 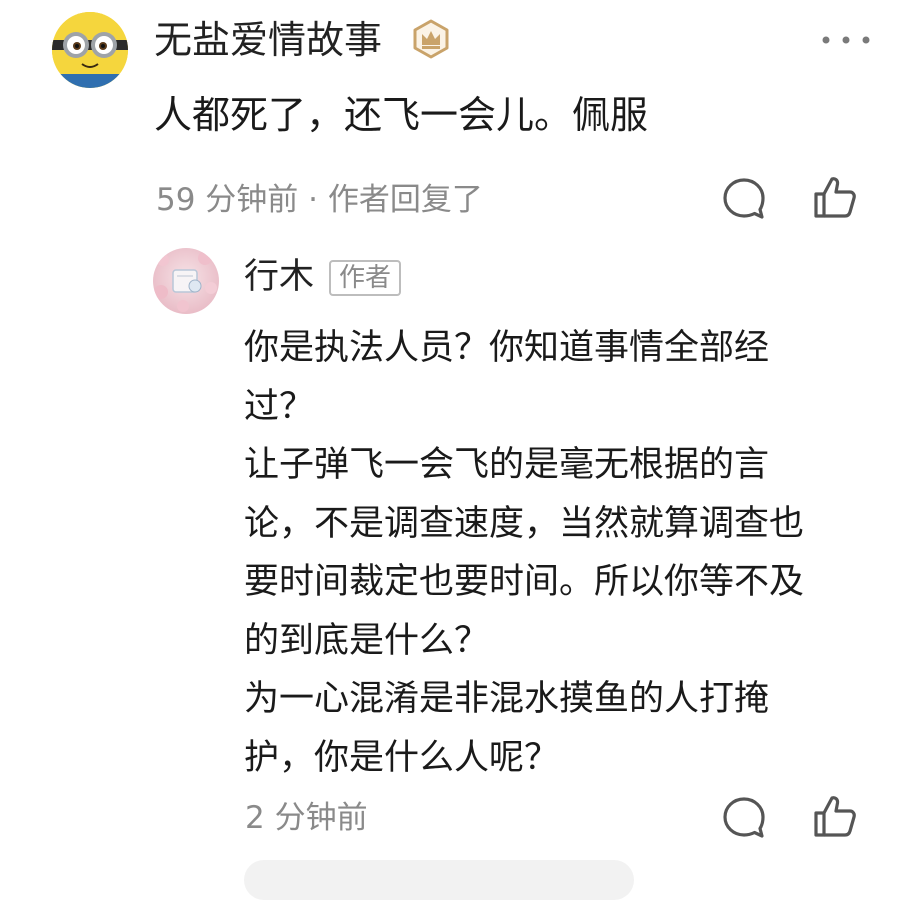 What do you see at coordinates (268, 40) in the screenshot?
I see `comment-username: 无盐爱情故事` at bounding box center [268, 40].